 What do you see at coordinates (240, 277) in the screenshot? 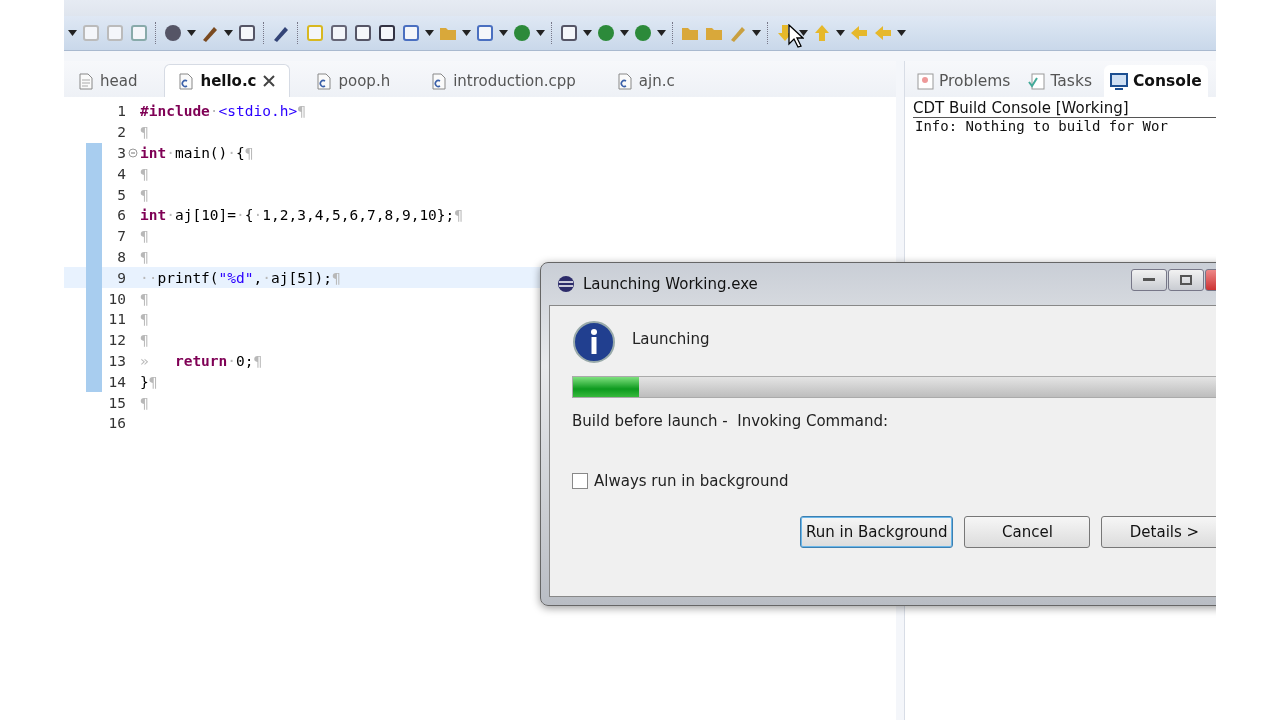
I see `code-line: ··printf("%d",·aj[5]);¶` at bounding box center [240, 277].